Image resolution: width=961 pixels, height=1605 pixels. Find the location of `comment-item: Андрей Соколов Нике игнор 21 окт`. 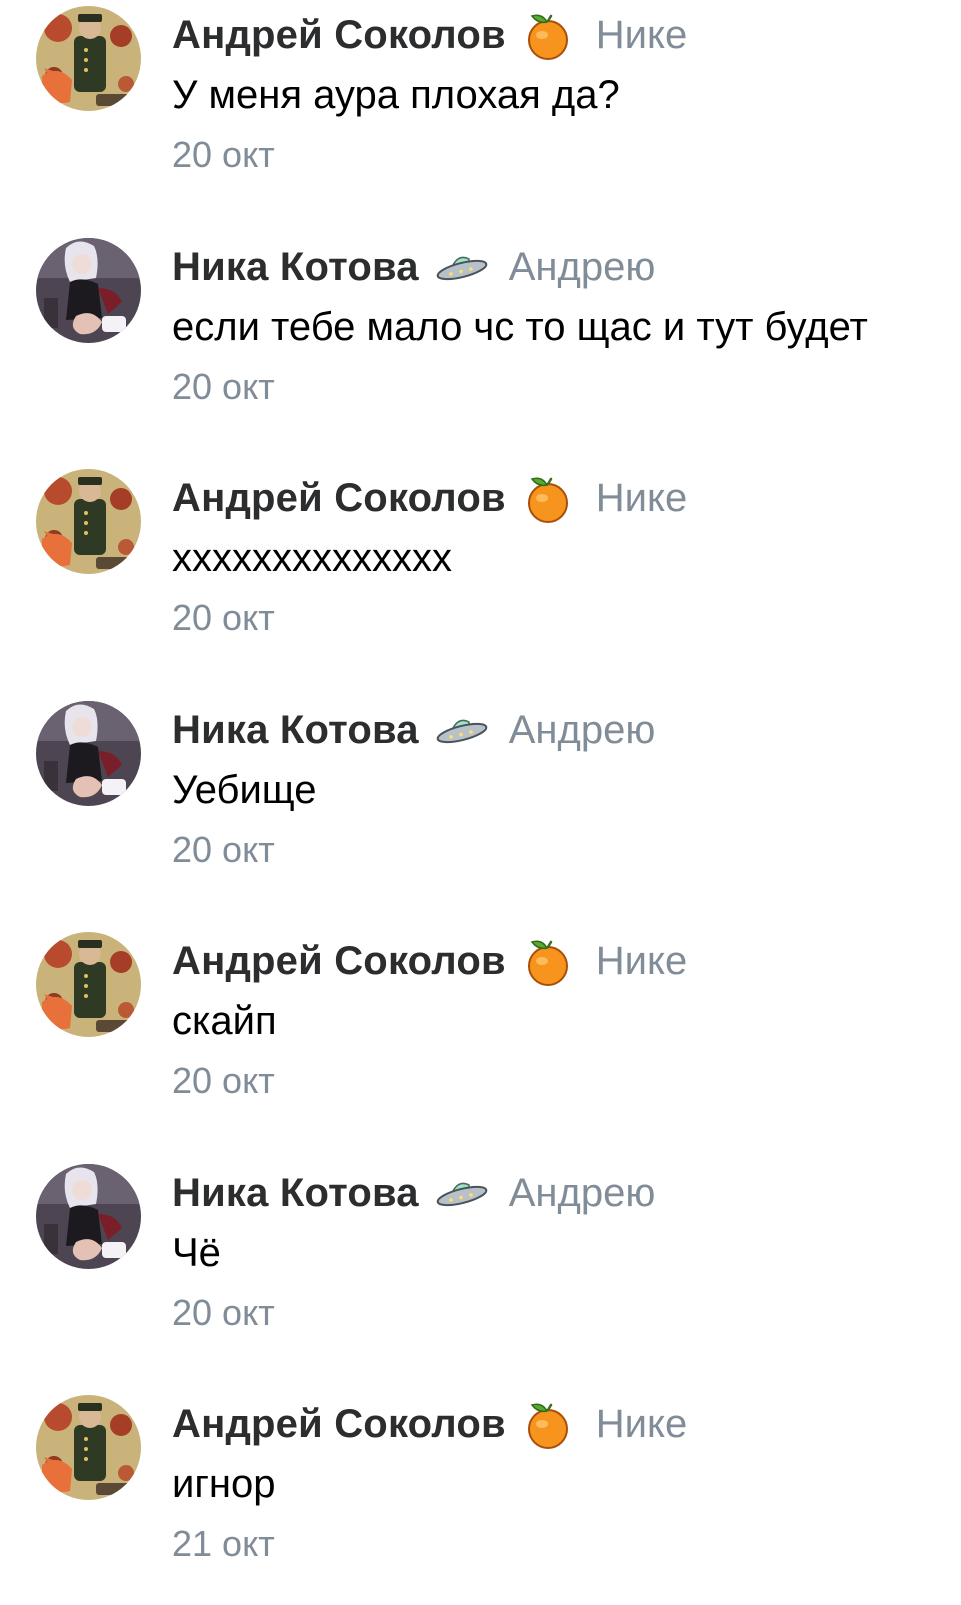

comment-item: Андрей Соколов Нике игнор 21 окт is located at coordinates (480, 1489).